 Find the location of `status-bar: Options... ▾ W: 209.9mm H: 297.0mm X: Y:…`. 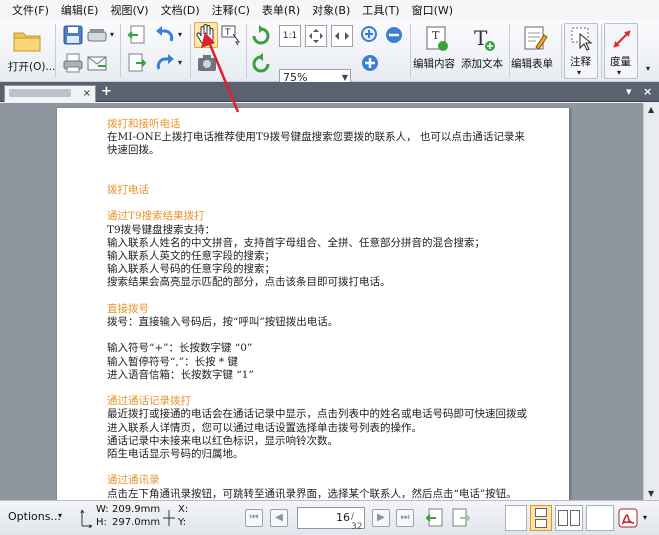

status-bar: Options... ▾ W: 209.9mm H: 297.0mm X: Y:… is located at coordinates (329, 517).